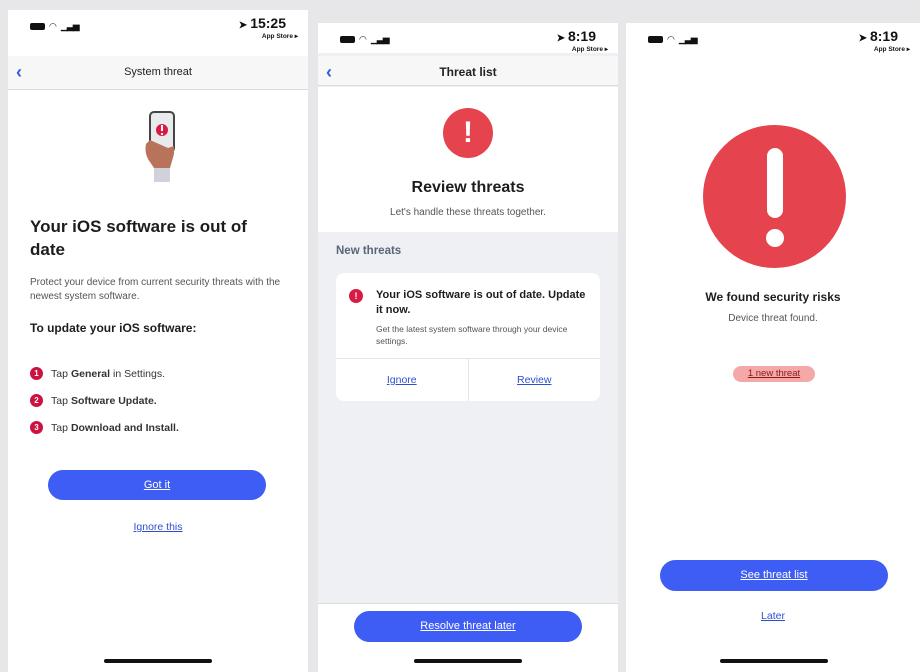 The width and height of the screenshot is (920, 672). I want to click on later-link: Later, so click(773, 616).